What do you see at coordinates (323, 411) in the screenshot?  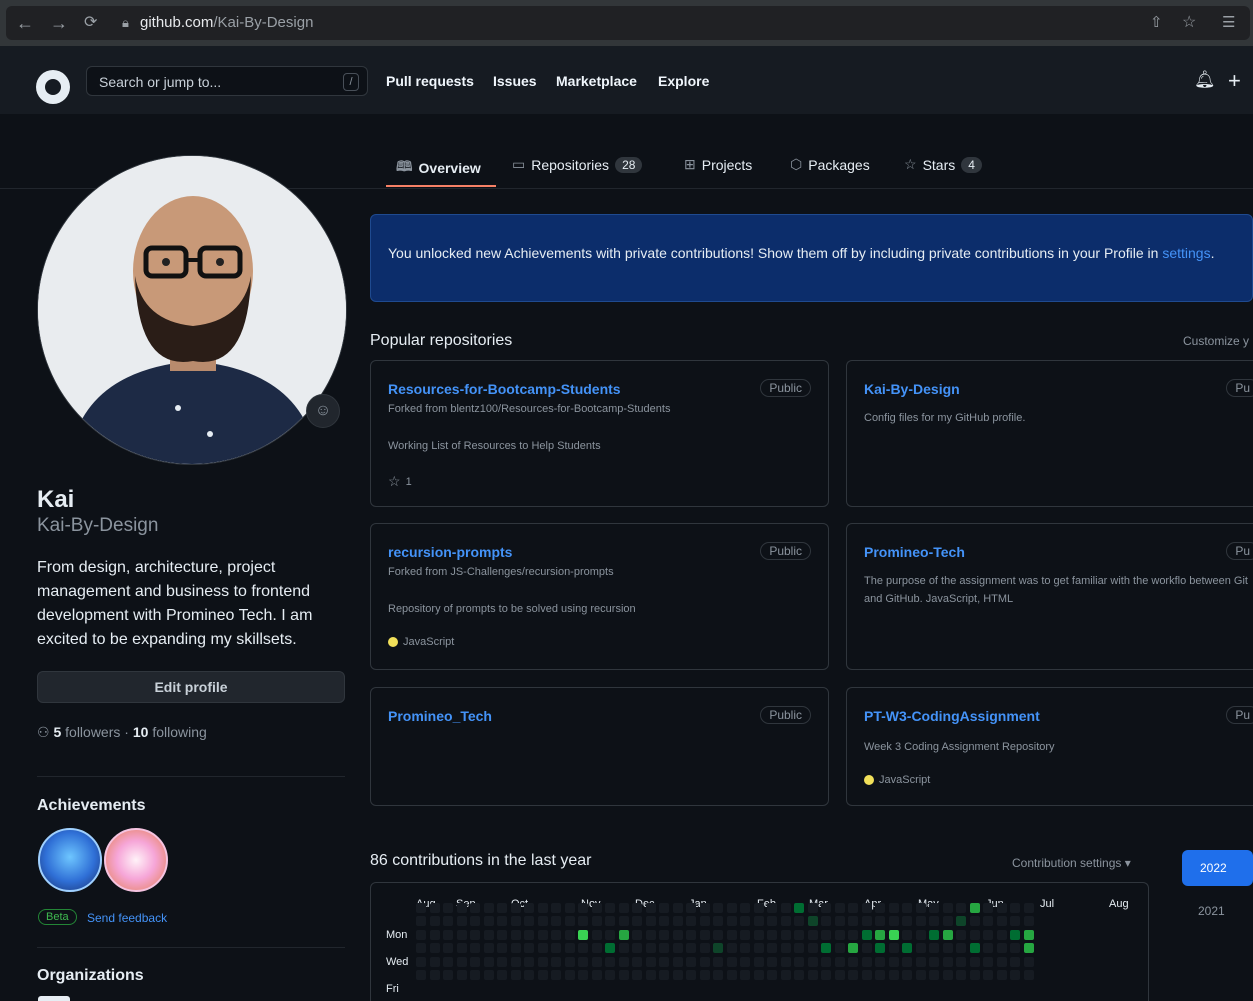 I see `set-status-emoji-icon: ☺` at bounding box center [323, 411].